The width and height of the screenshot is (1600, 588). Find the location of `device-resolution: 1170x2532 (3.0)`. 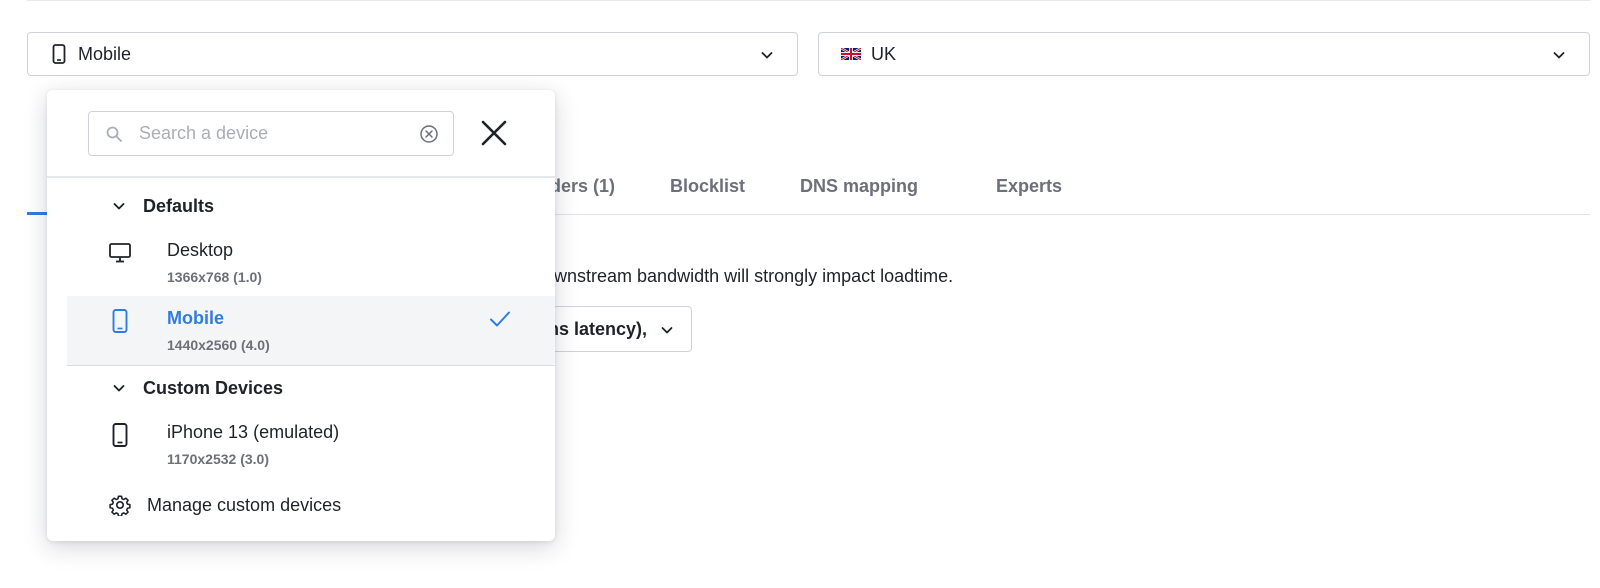

device-resolution: 1170x2532 (3.0) is located at coordinates (218, 459).